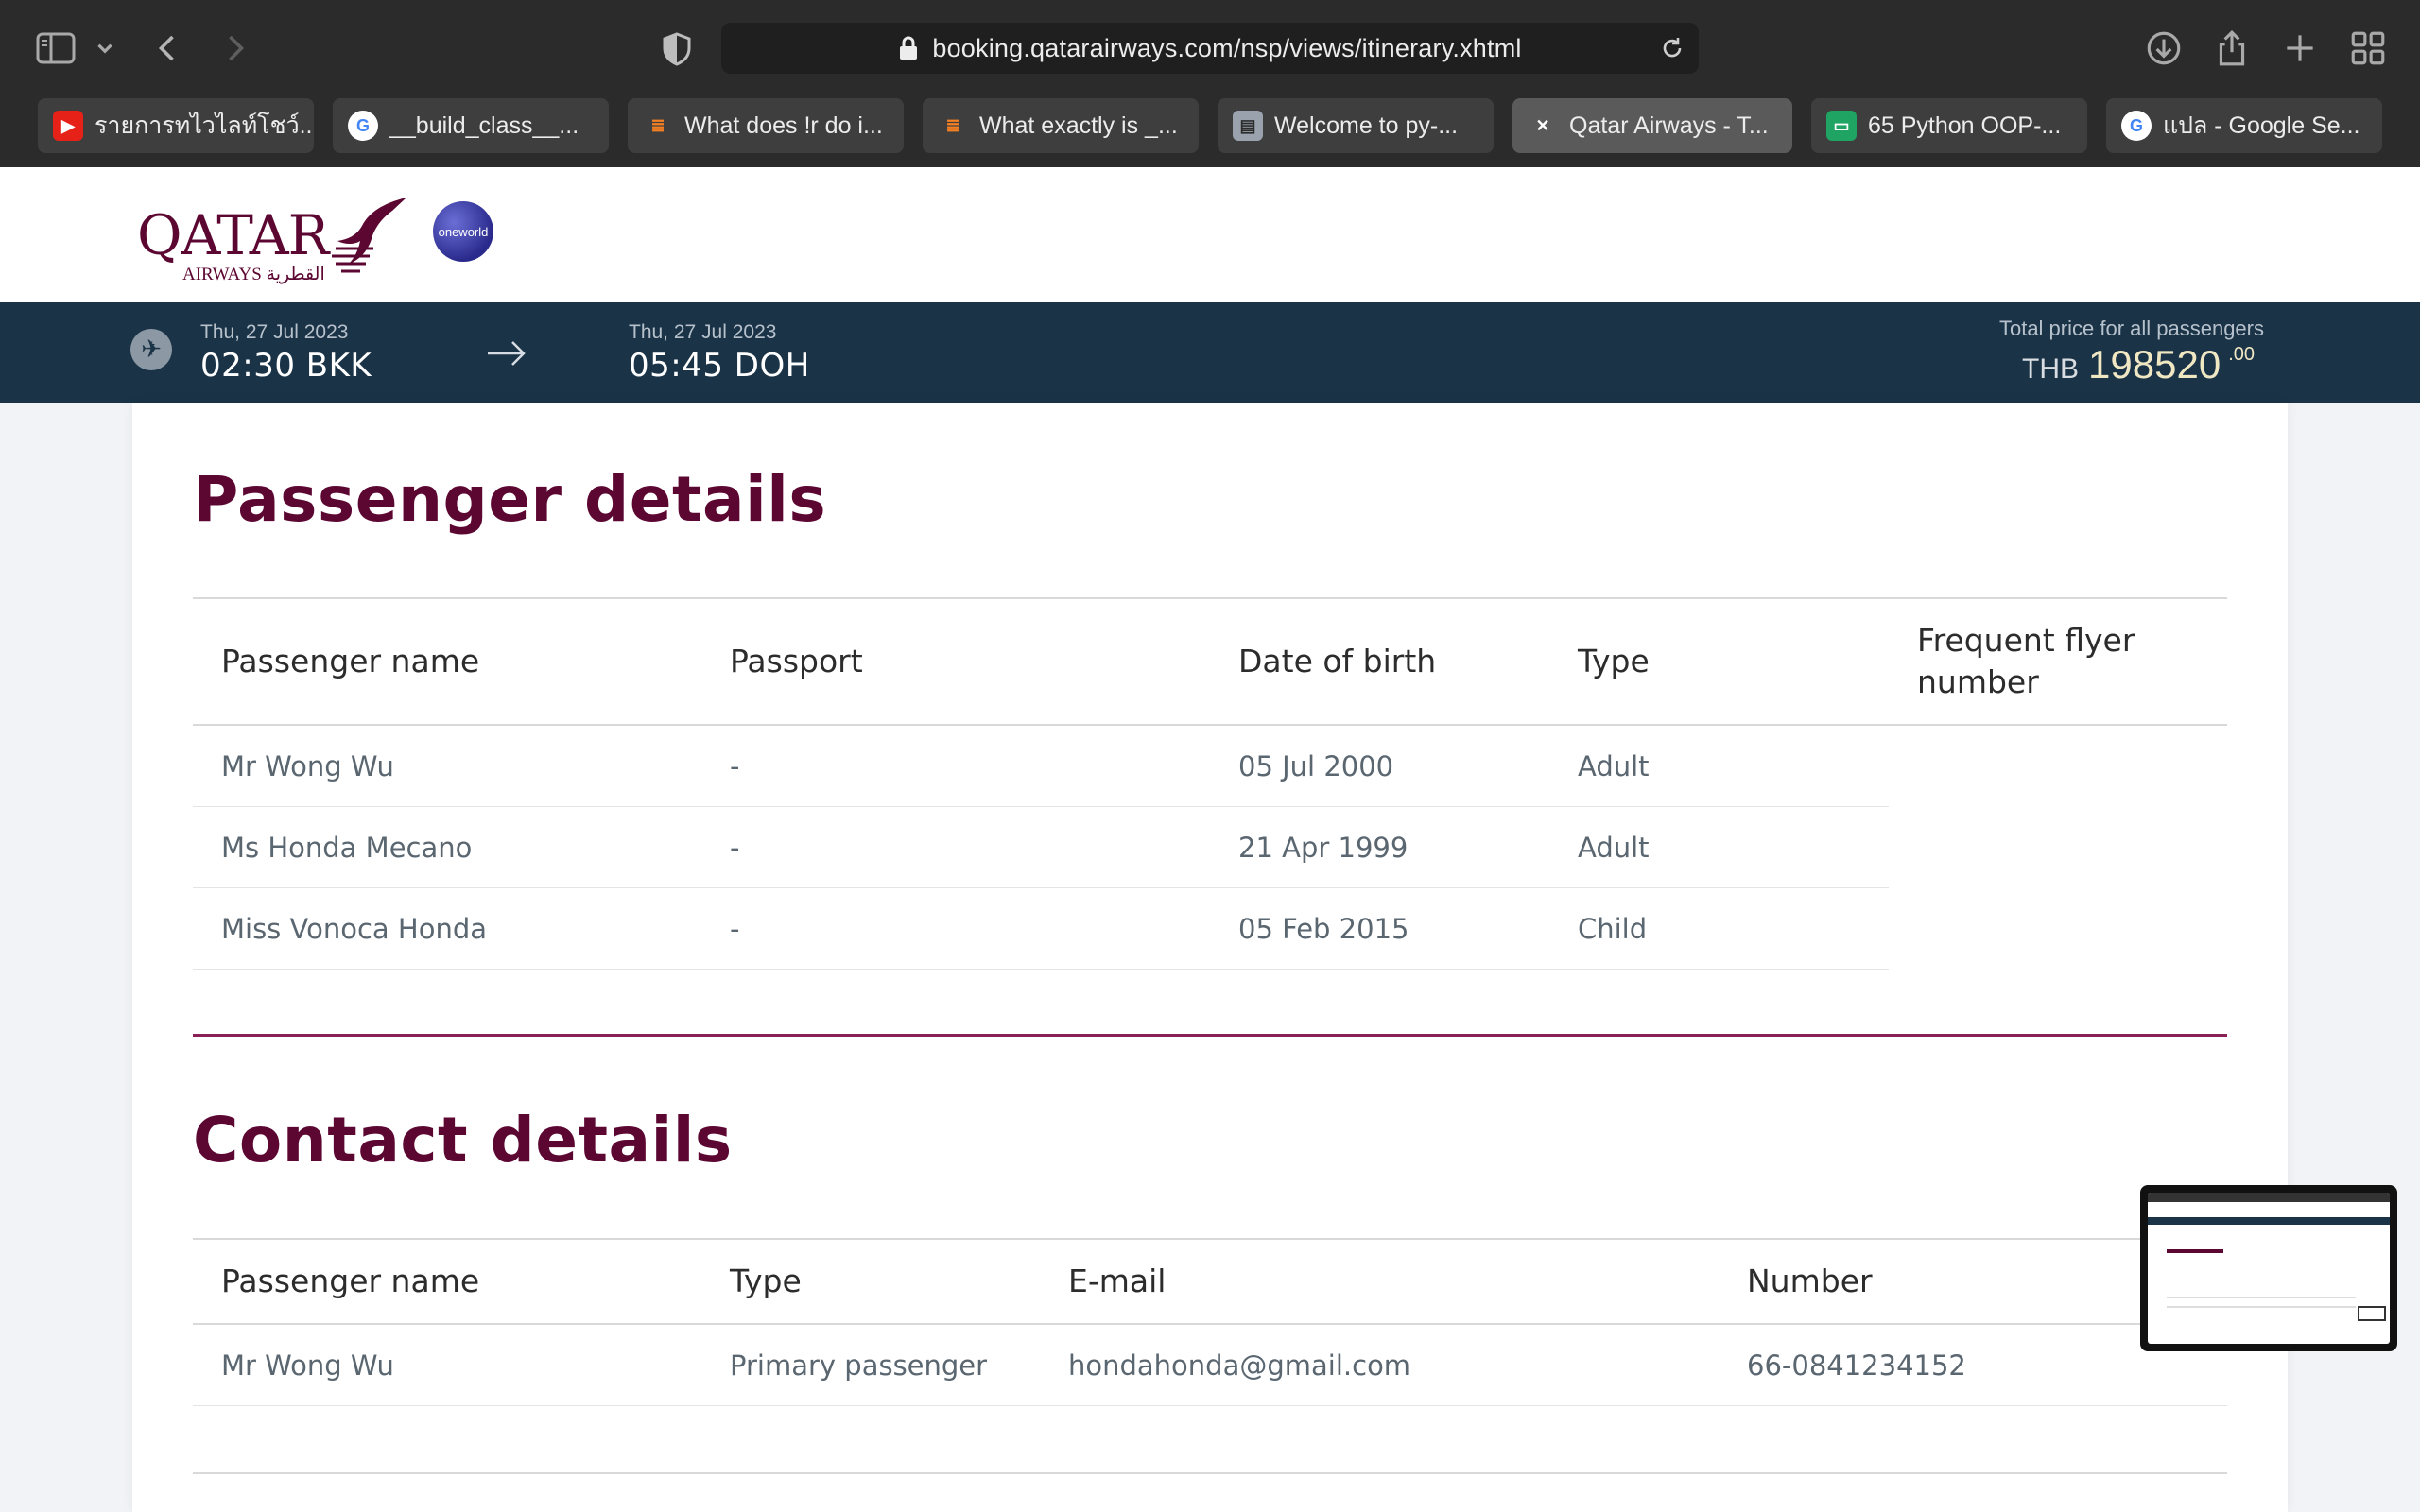 This screenshot has height=1512, width=2420. What do you see at coordinates (1543, 126) in the screenshot?
I see `close-icon: ✕` at bounding box center [1543, 126].